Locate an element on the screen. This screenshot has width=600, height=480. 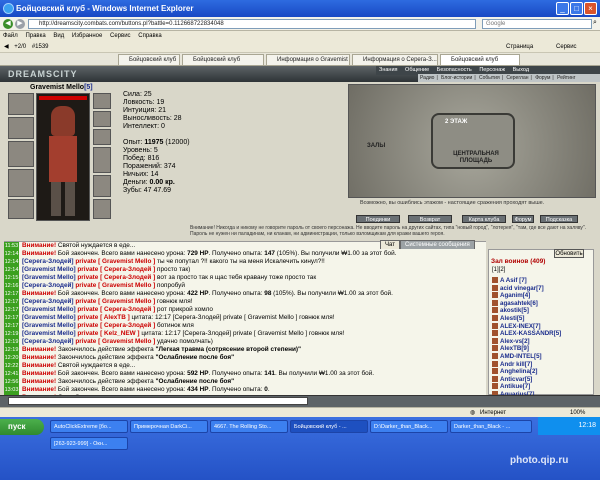
page-menu: Страница is located at coordinates (519, 47).